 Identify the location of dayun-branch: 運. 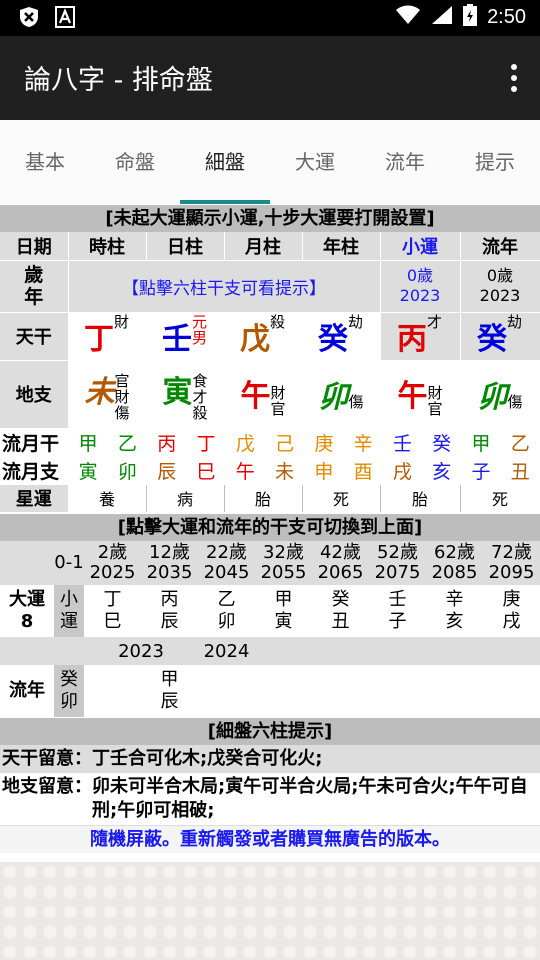
(69, 621).